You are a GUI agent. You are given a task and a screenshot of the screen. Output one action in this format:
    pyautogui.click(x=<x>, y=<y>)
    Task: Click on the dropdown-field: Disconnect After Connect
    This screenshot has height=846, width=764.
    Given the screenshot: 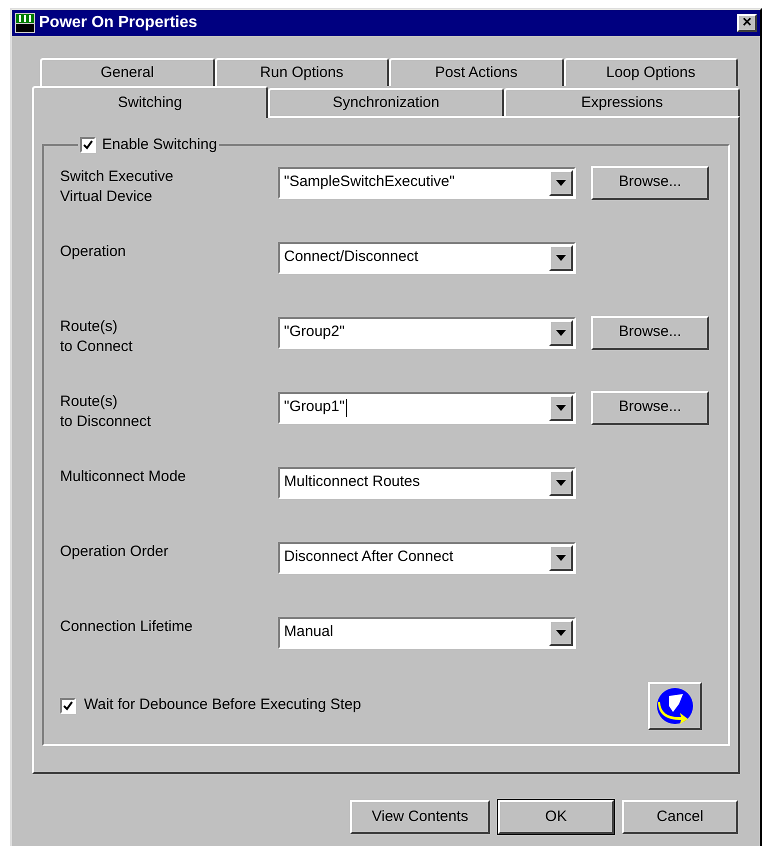 What is the action you would take?
    pyautogui.click(x=427, y=558)
    